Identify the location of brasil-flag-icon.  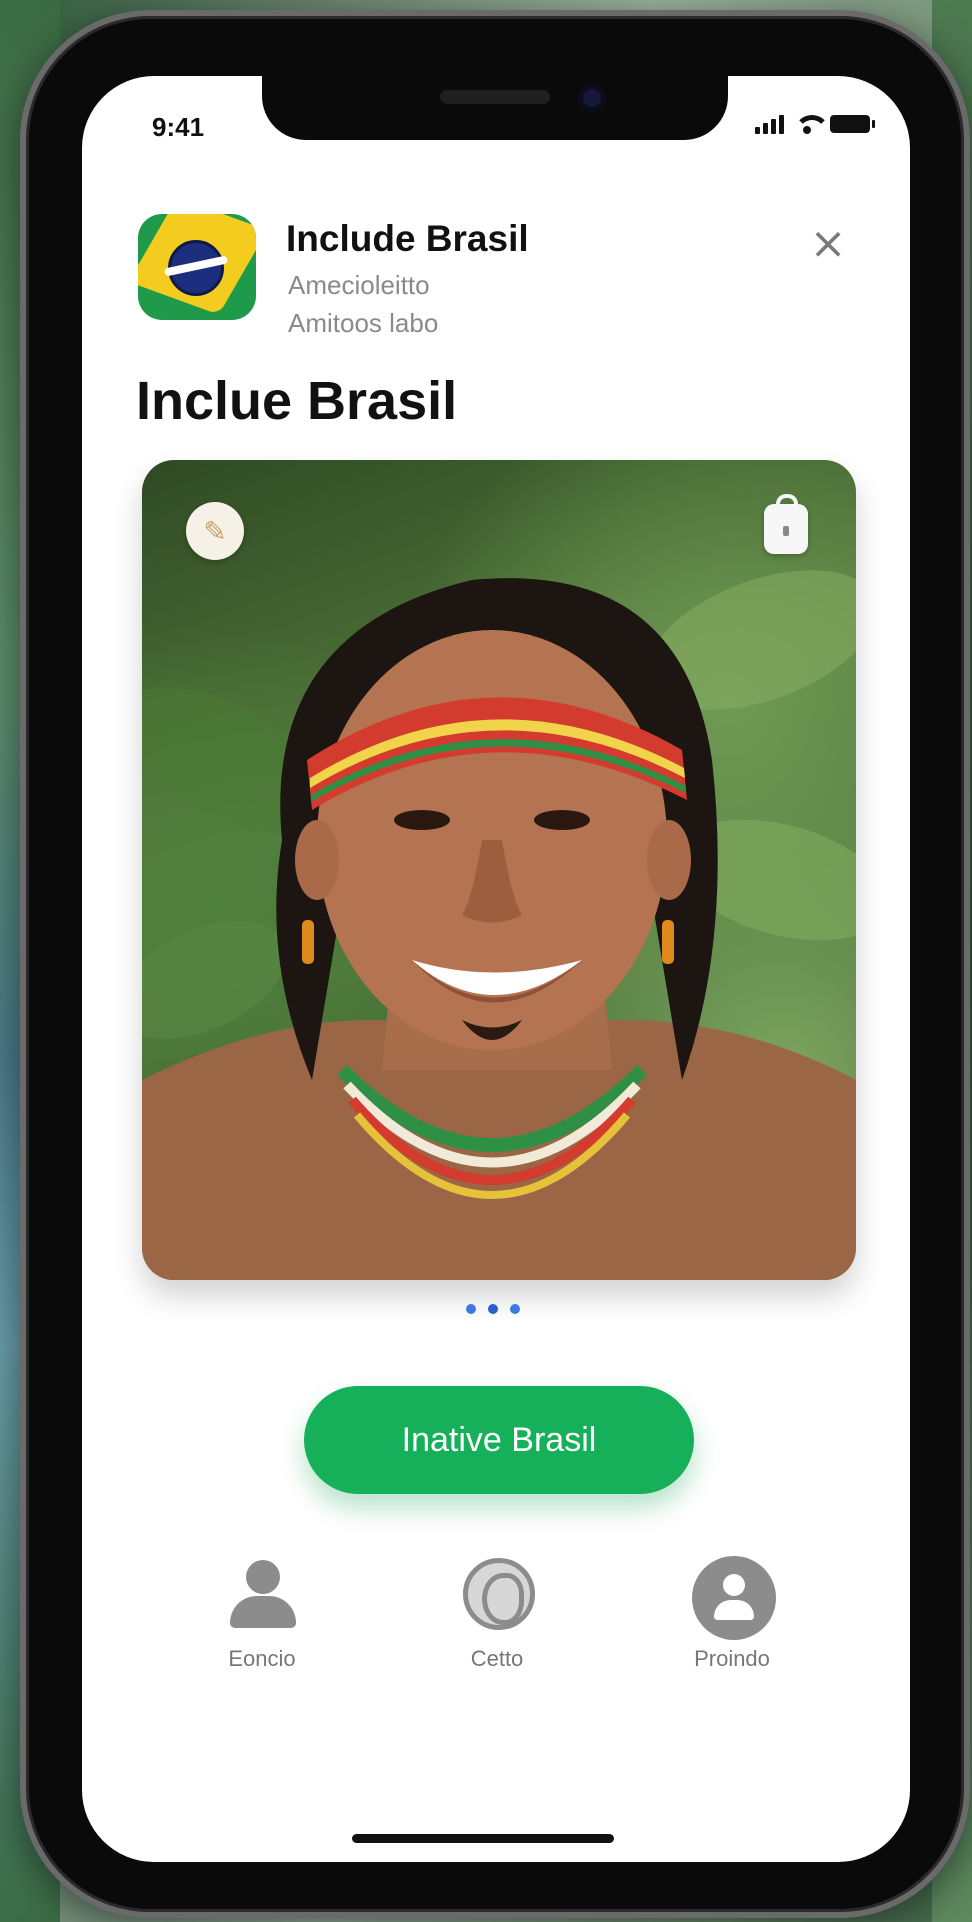
(197, 267).